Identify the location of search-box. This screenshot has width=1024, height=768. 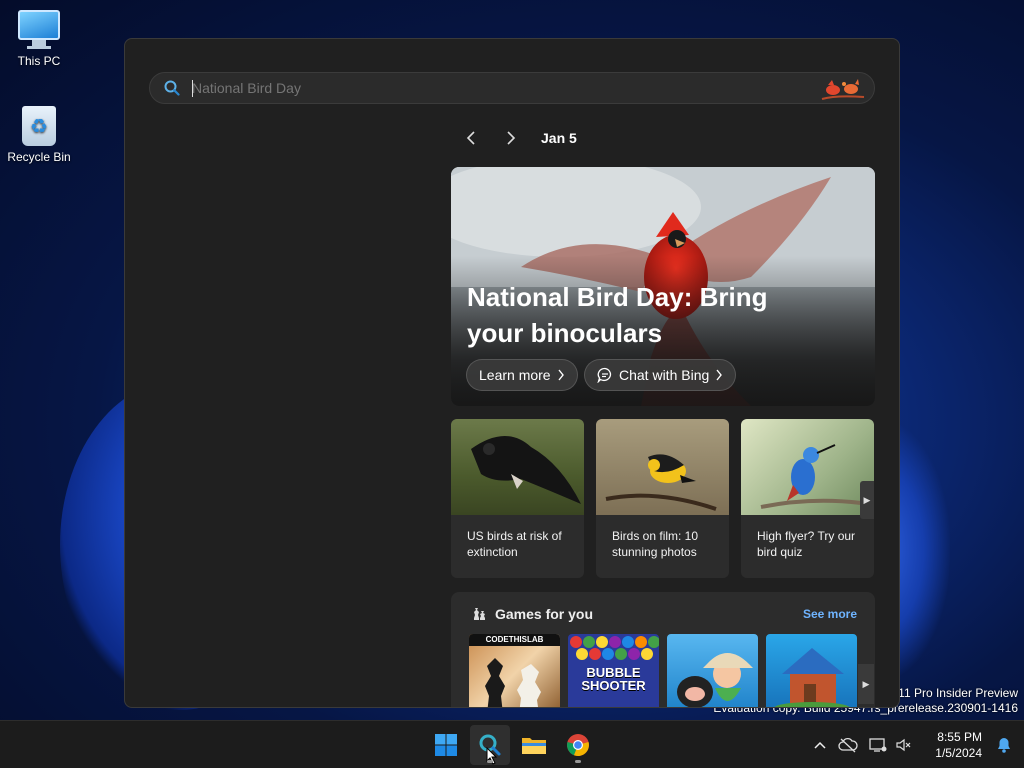
(512, 88).